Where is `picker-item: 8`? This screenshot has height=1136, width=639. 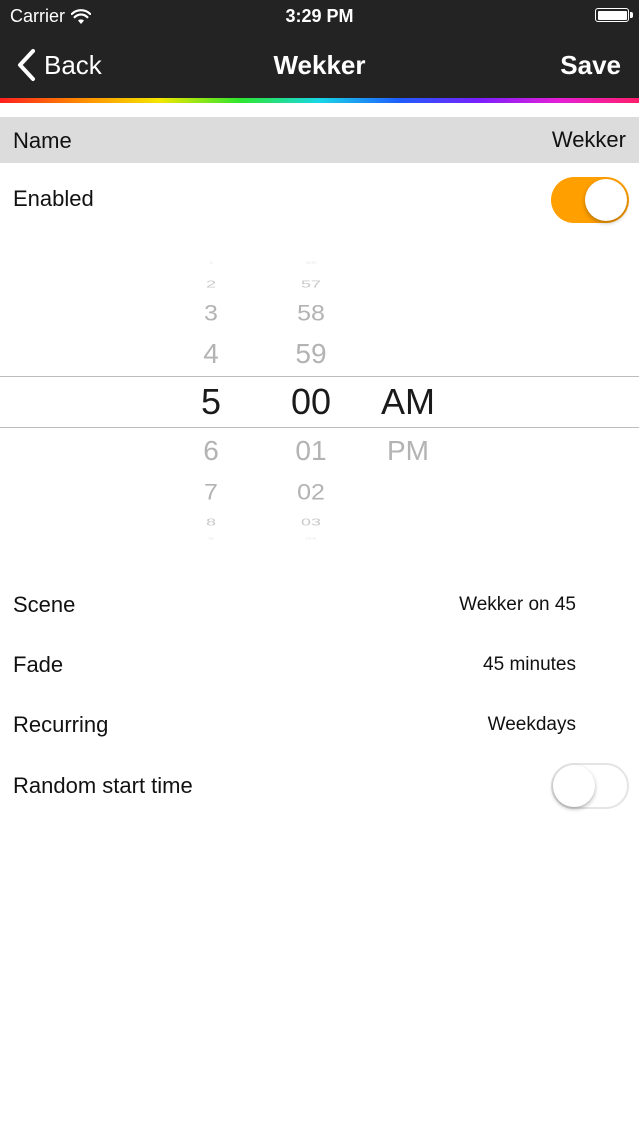 picker-item: 8 is located at coordinates (211, 522).